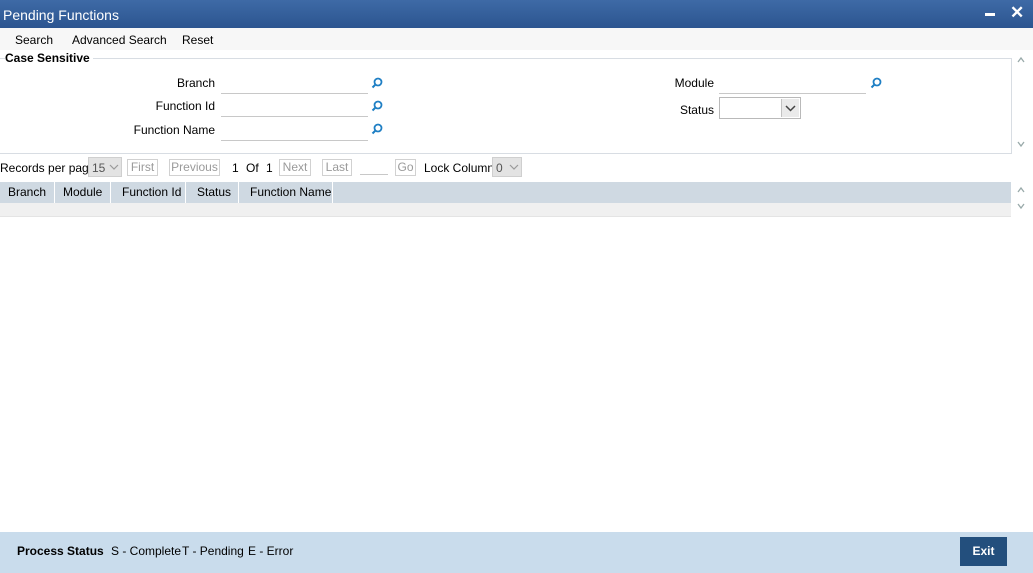  What do you see at coordinates (212, 192) in the screenshot?
I see `column-header-status: Status` at bounding box center [212, 192].